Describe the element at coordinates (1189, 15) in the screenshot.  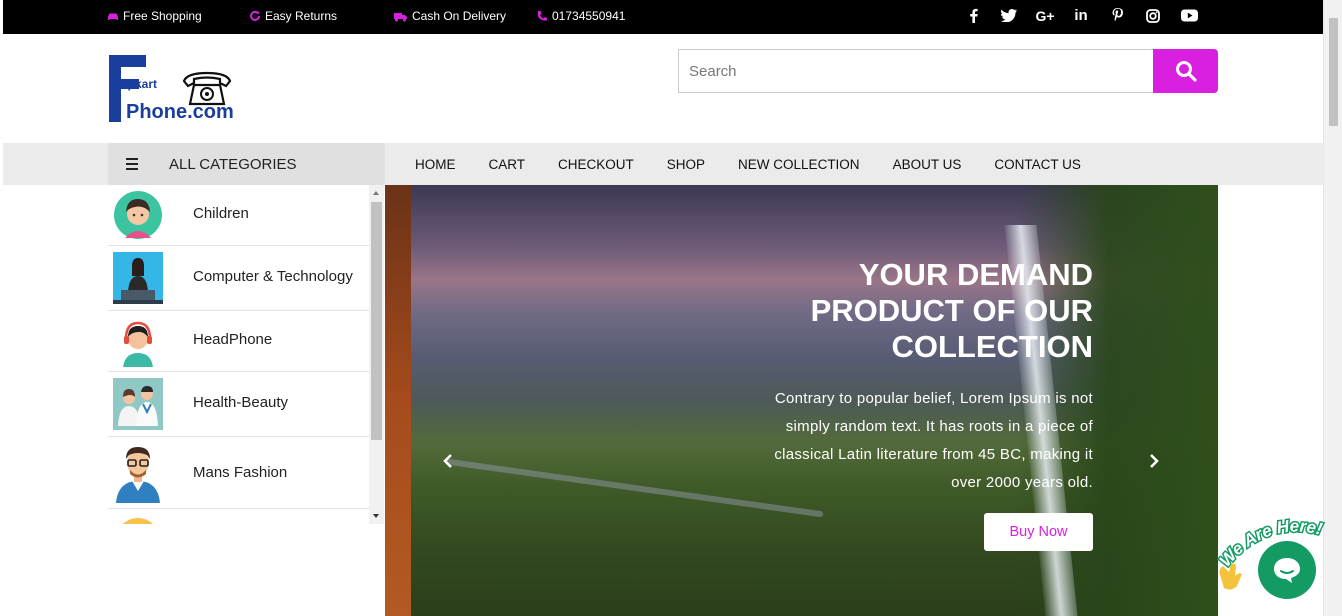
I see `youtube-icon` at that location.